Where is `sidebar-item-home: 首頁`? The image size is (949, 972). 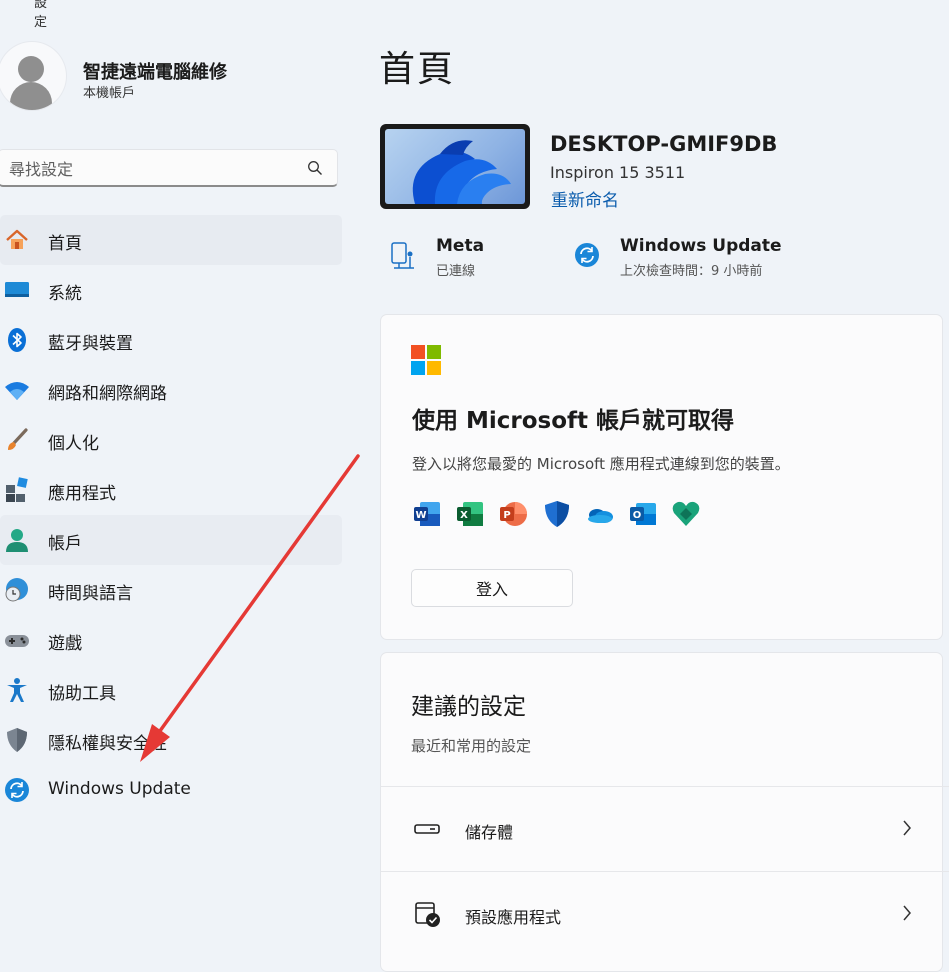 sidebar-item-home: 首頁 is located at coordinates (171, 240).